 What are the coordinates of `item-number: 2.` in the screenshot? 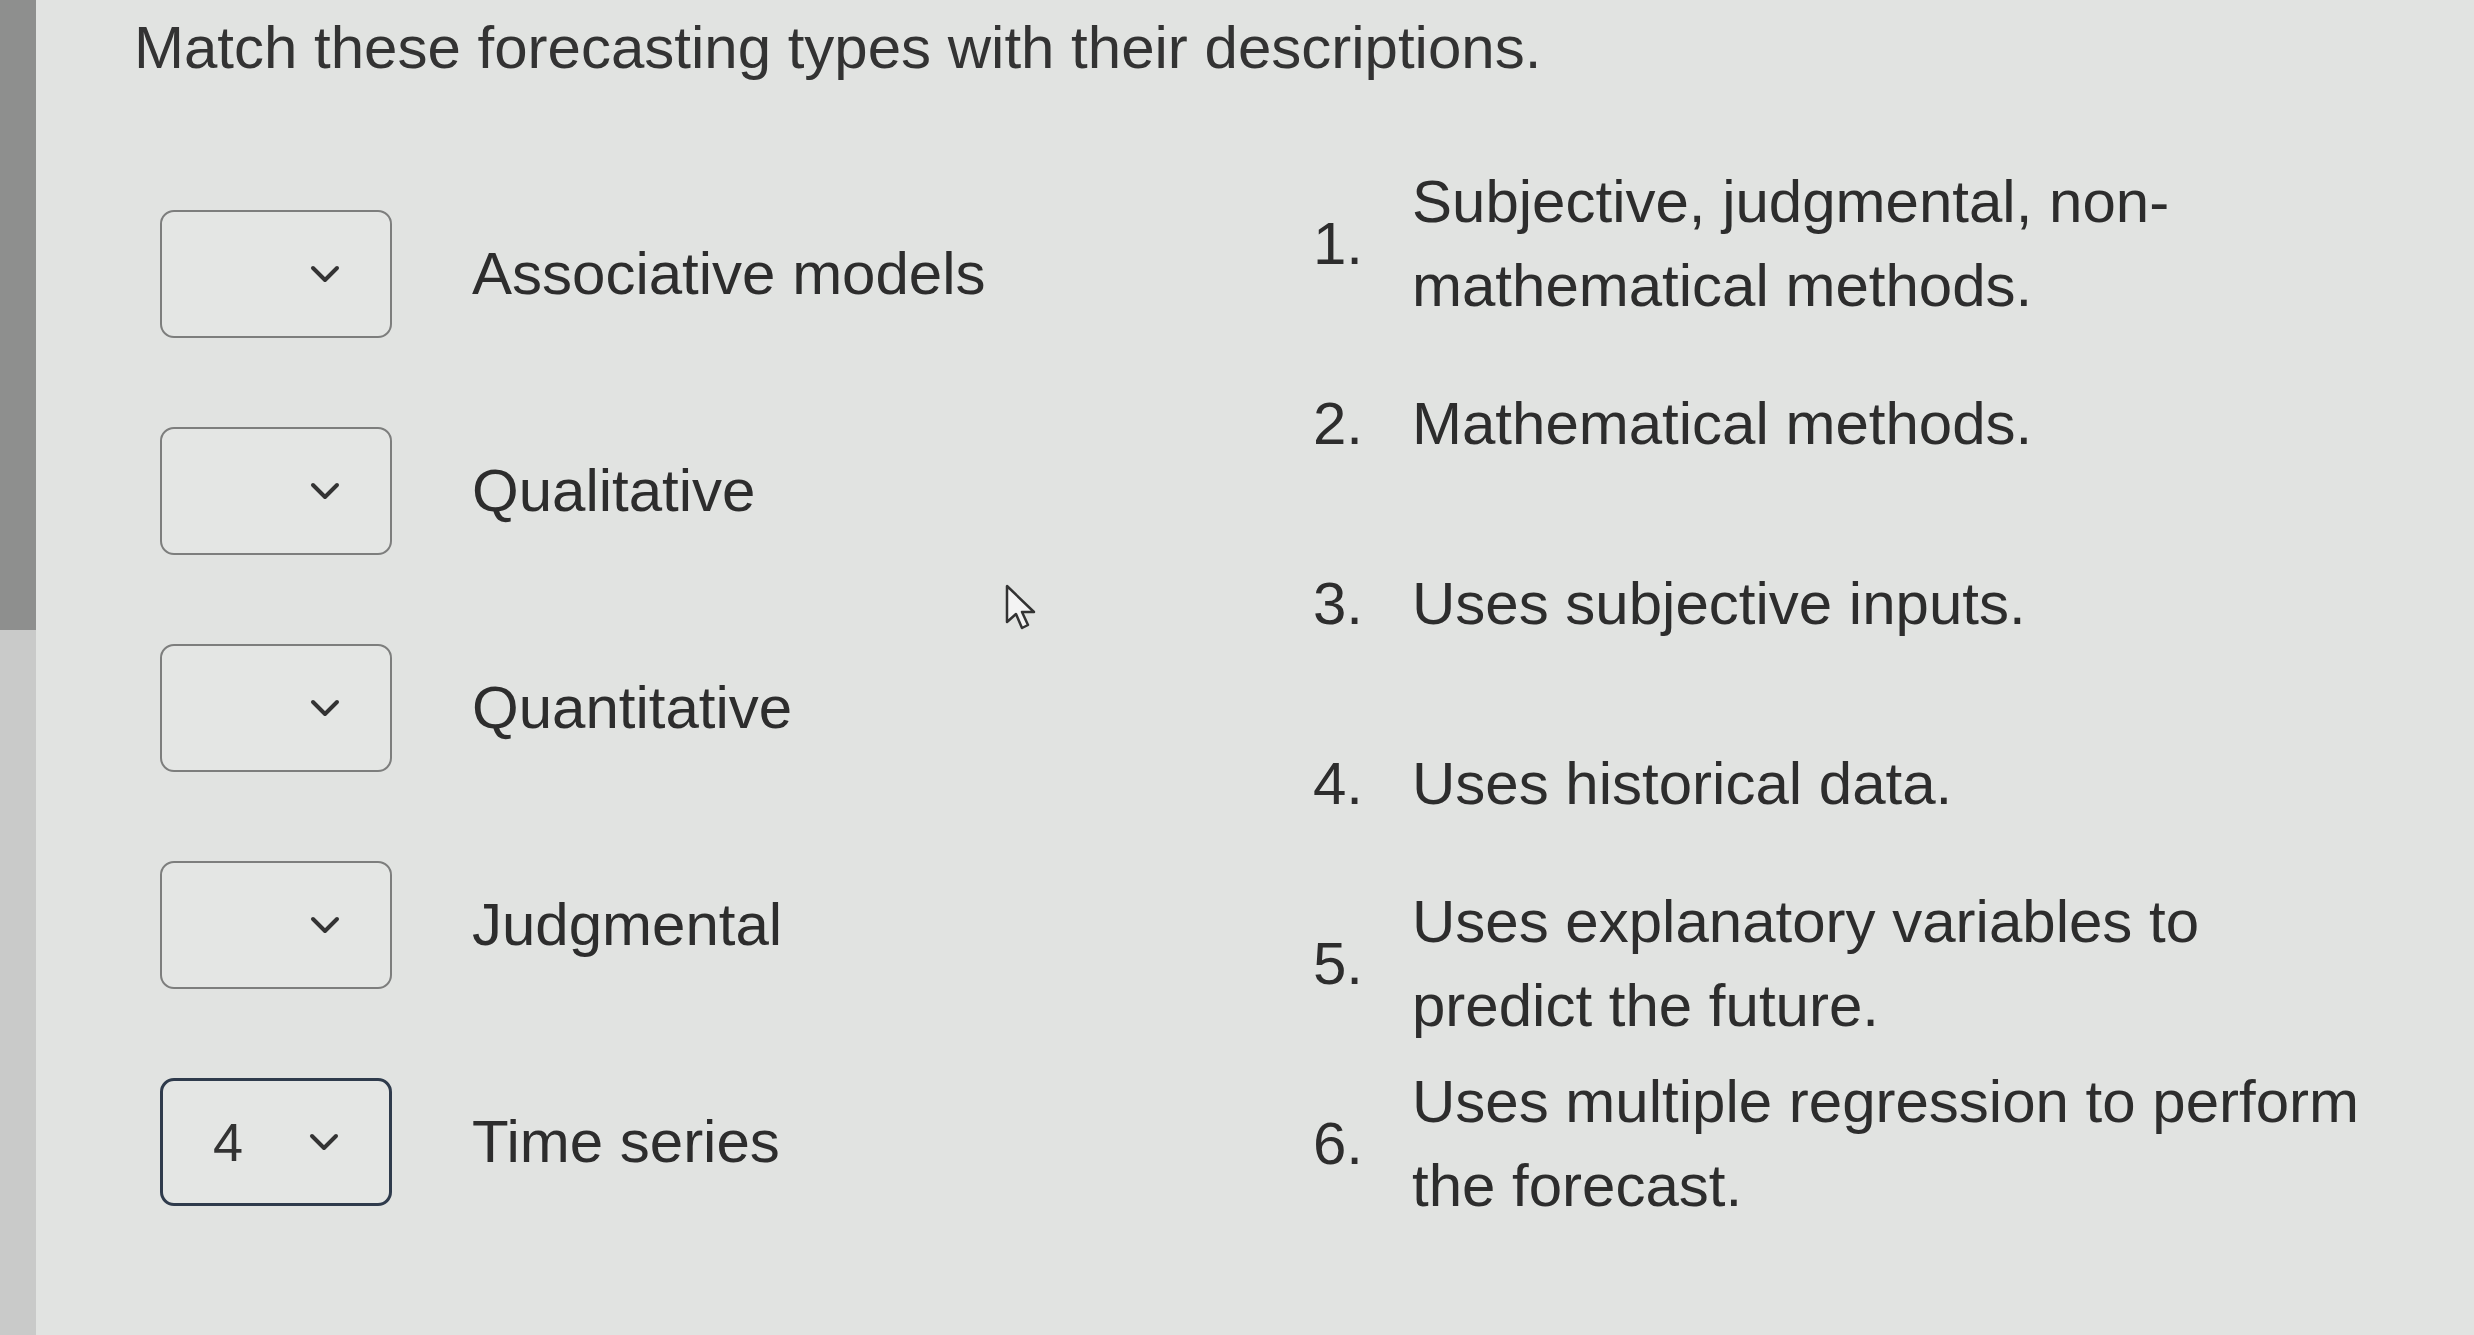 It's located at (1339, 424).